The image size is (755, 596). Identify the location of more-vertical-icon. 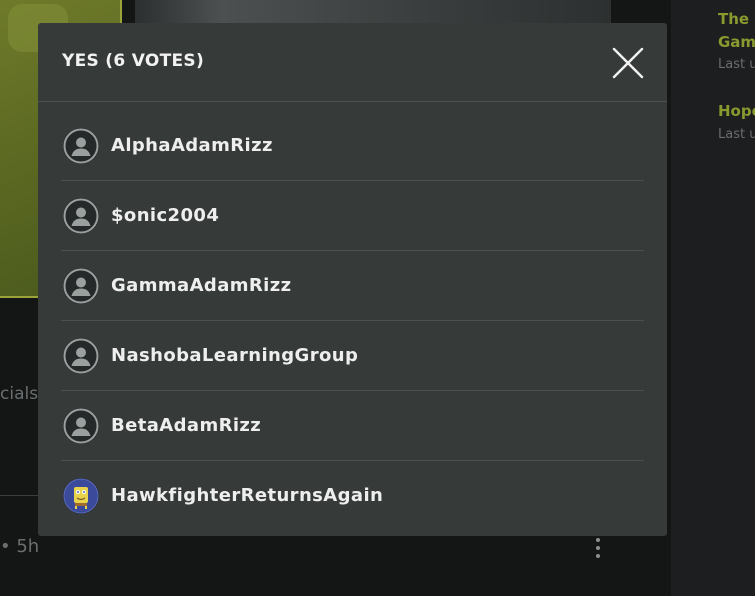
(598, 550).